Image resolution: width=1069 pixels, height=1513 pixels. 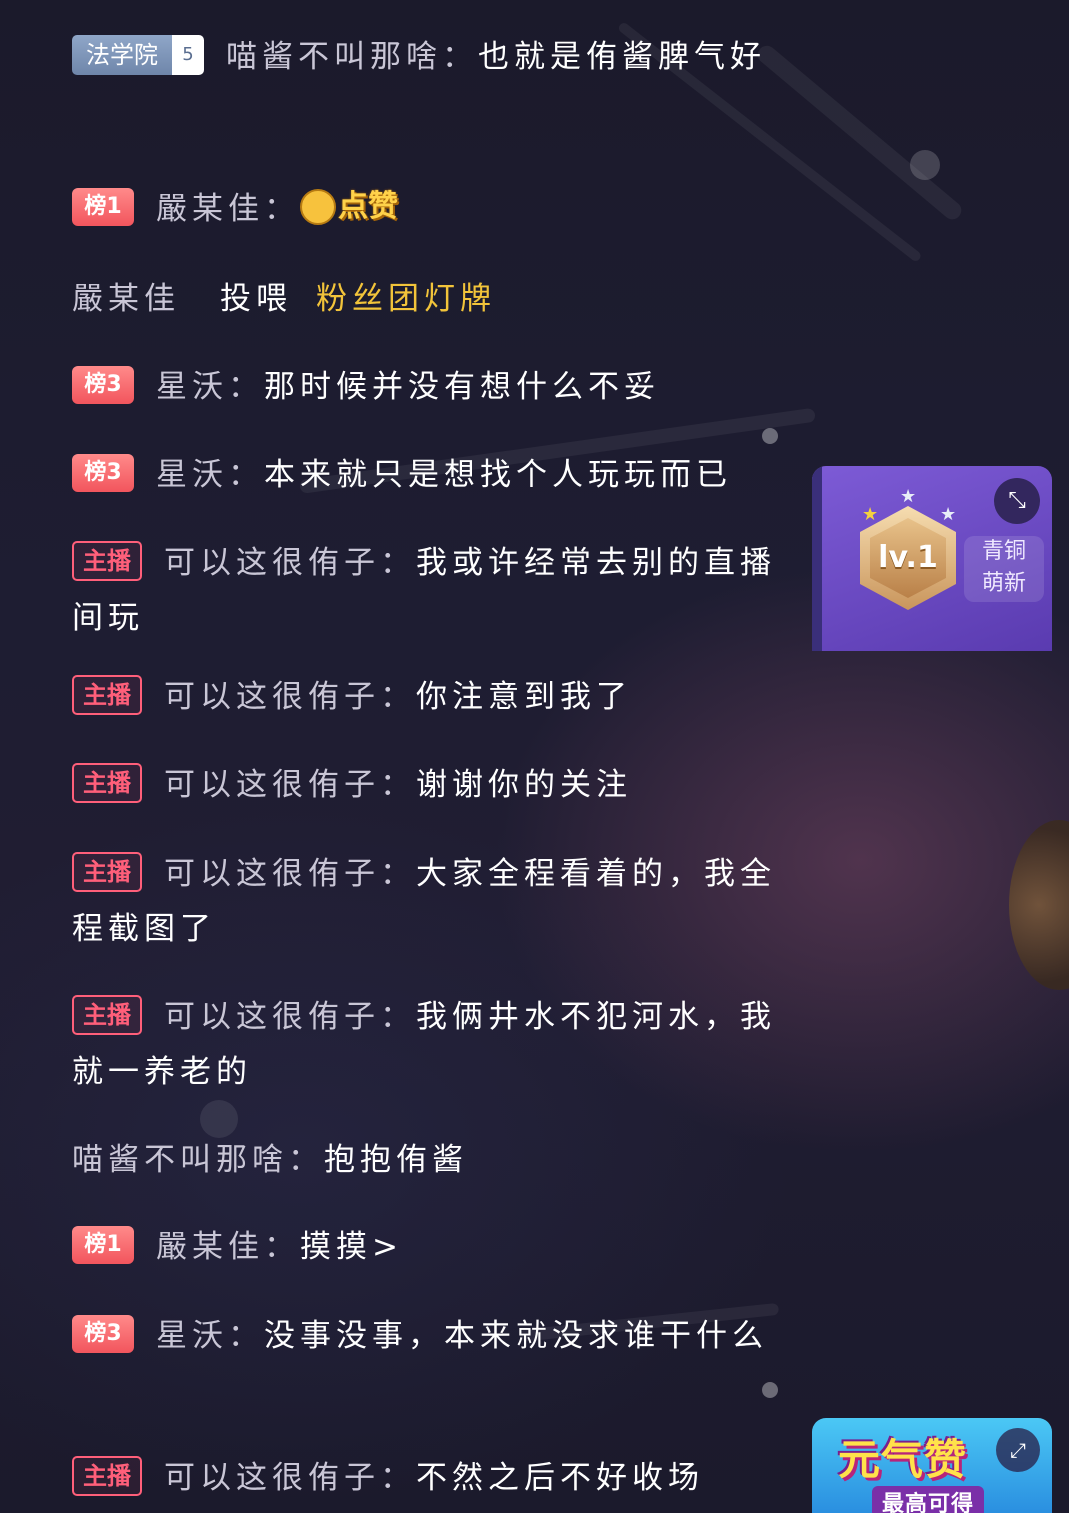 I want to click on tier-line-2: 萌新, so click(x=1003, y=583).